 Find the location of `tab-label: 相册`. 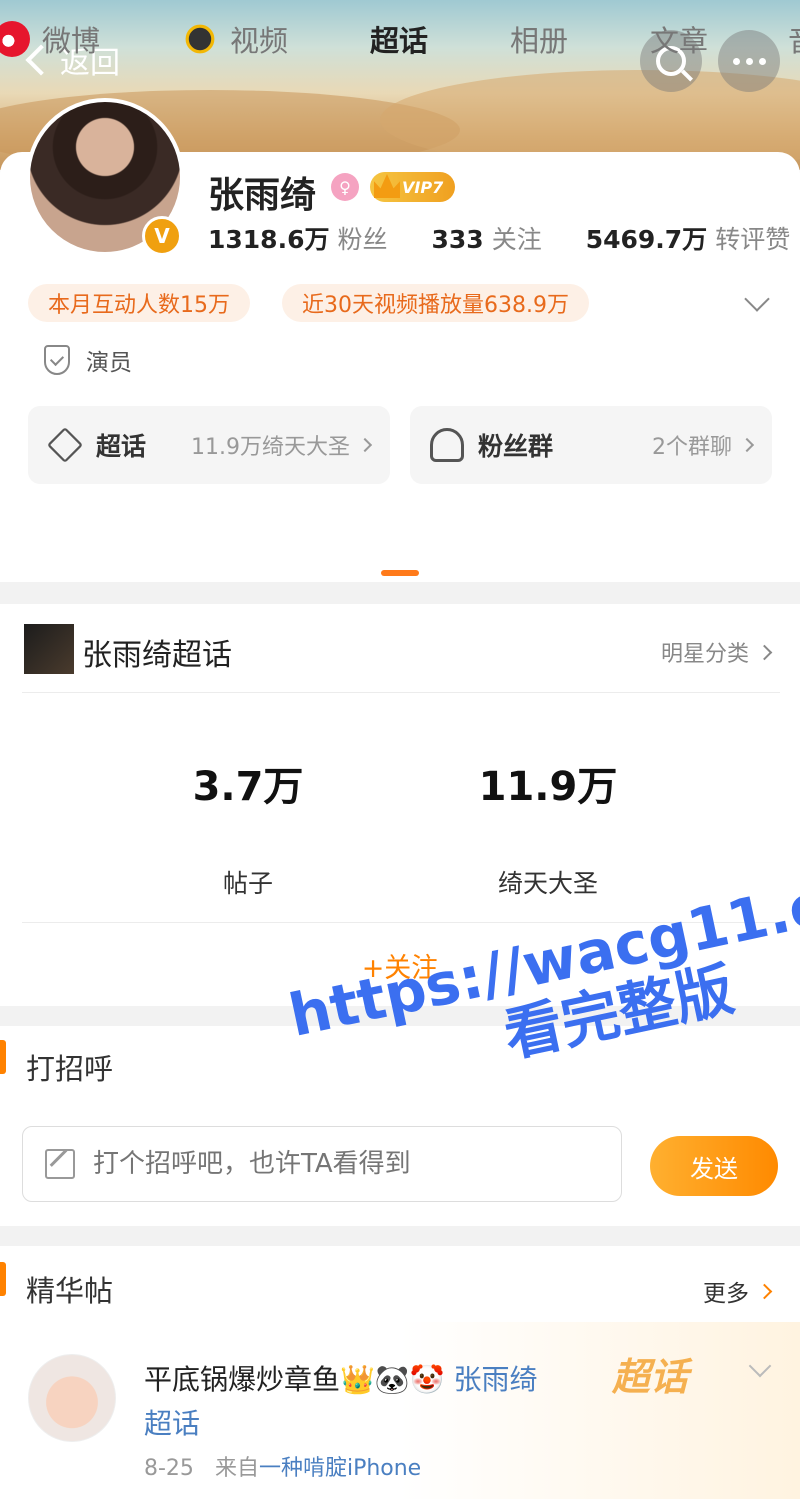

tab-label: 相册 is located at coordinates (539, 41).